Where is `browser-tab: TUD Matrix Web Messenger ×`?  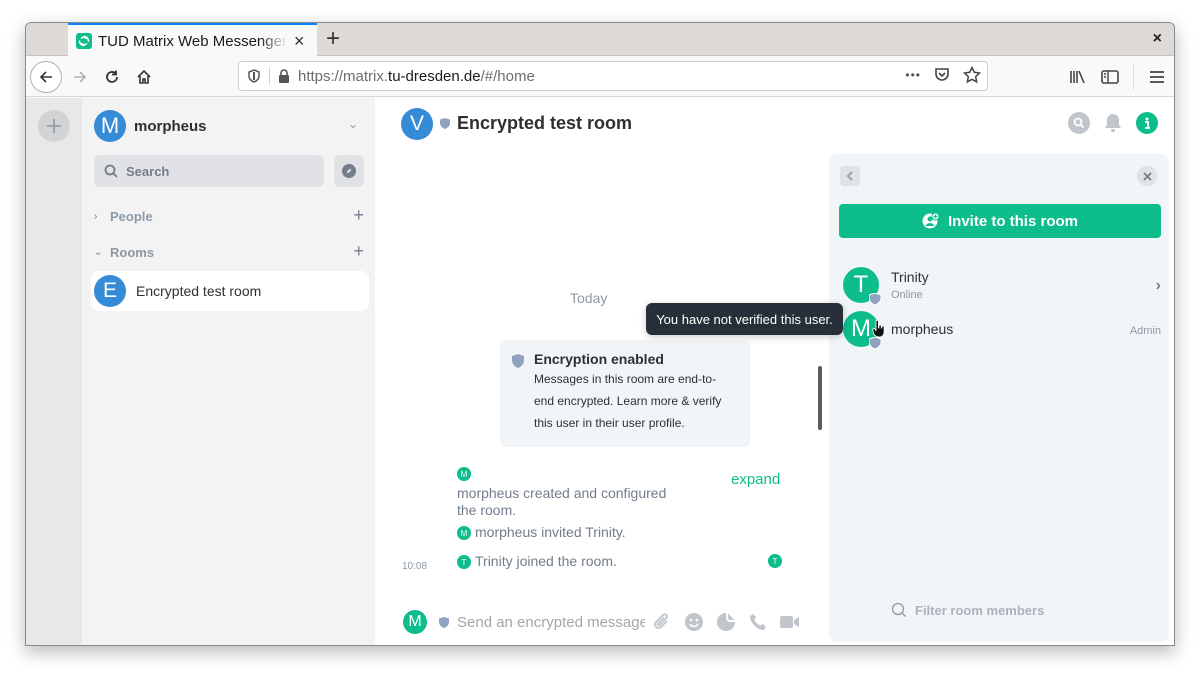 browser-tab: TUD Matrix Web Messenger × is located at coordinates (192, 40).